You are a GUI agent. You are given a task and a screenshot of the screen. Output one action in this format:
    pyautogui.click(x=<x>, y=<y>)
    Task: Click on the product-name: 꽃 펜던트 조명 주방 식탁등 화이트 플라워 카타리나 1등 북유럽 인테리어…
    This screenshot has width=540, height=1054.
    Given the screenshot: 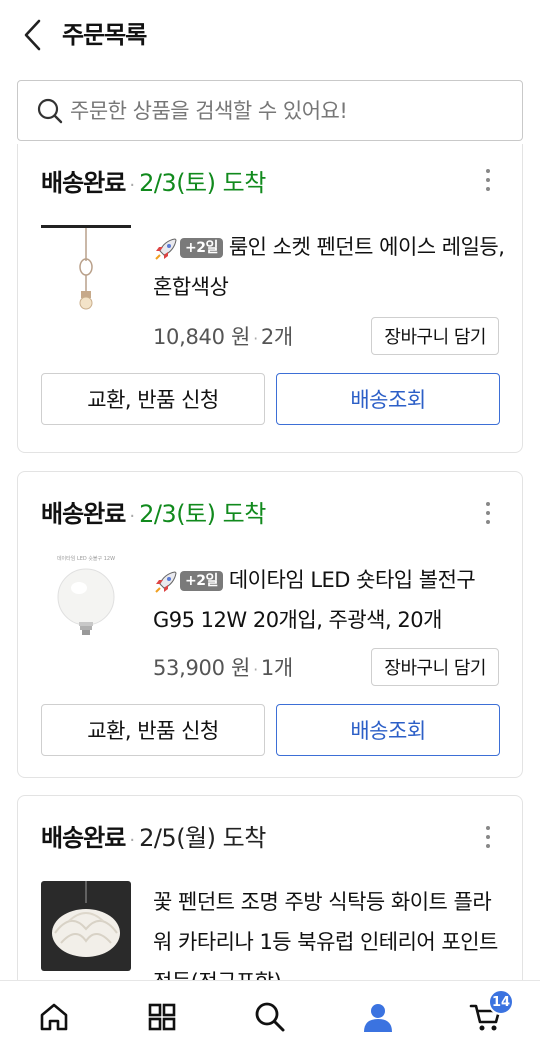 What is the action you would take?
    pyautogui.click(x=329, y=931)
    